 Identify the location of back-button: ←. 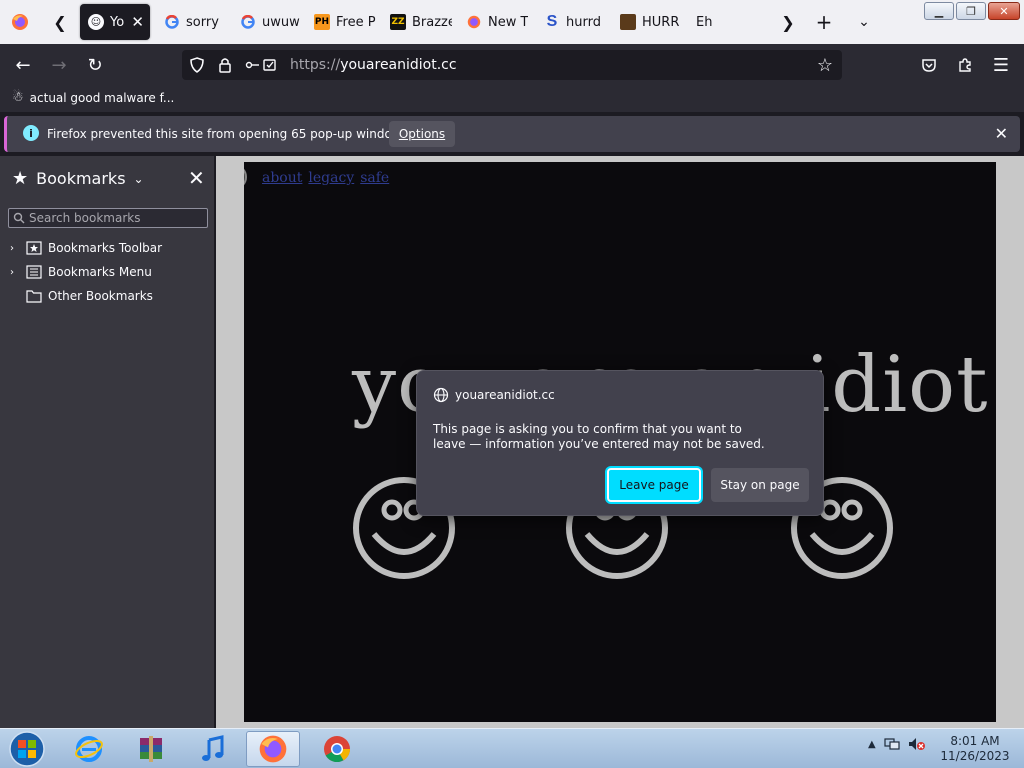
(23, 65).